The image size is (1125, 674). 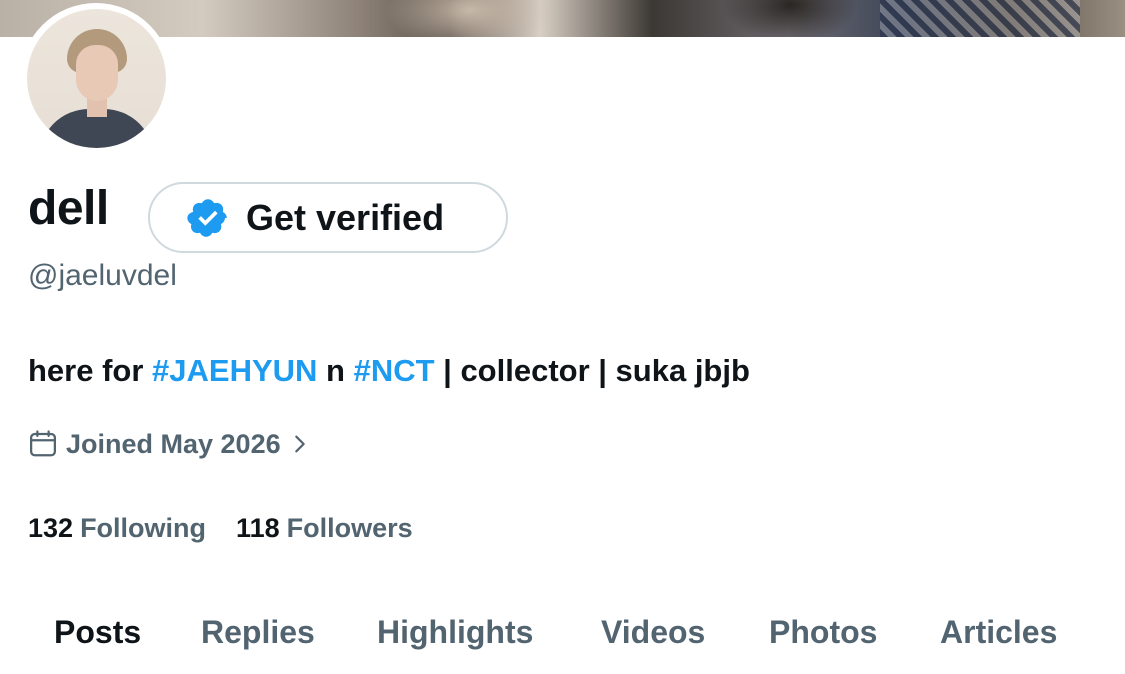 What do you see at coordinates (592, 370) in the screenshot?
I see `bio-text-3: | collector | suka jbjb` at bounding box center [592, 370].